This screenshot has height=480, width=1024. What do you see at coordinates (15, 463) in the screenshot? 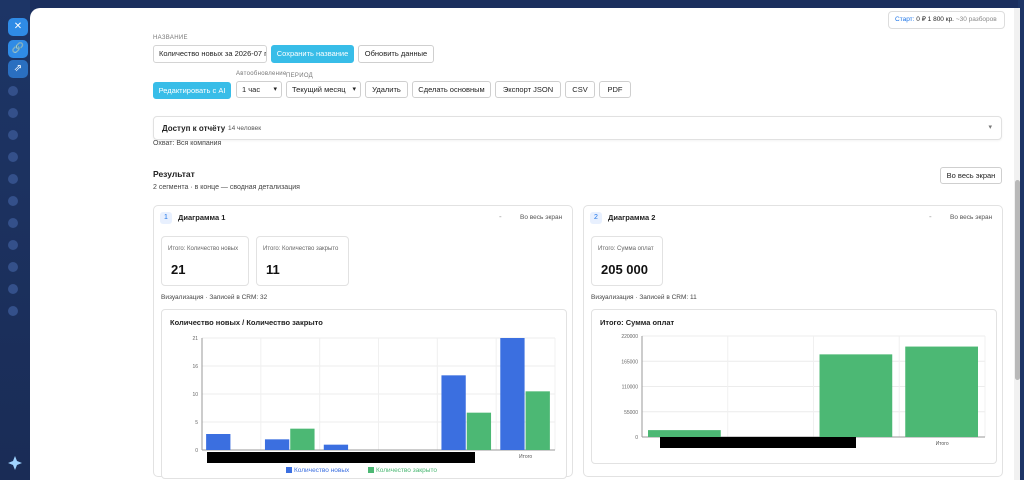
I see `logo-icon` at bounding box center [15, 463].